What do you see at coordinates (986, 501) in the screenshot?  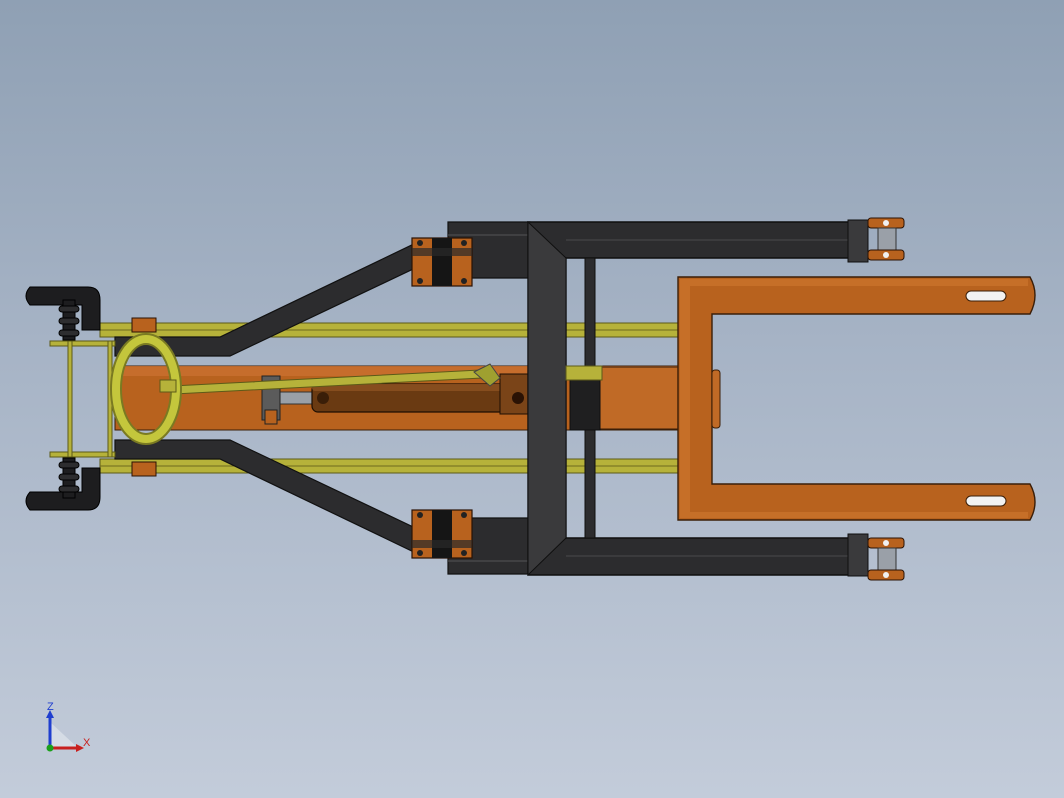 I see `fork-slot-lower` at bounding box center [986, 501].